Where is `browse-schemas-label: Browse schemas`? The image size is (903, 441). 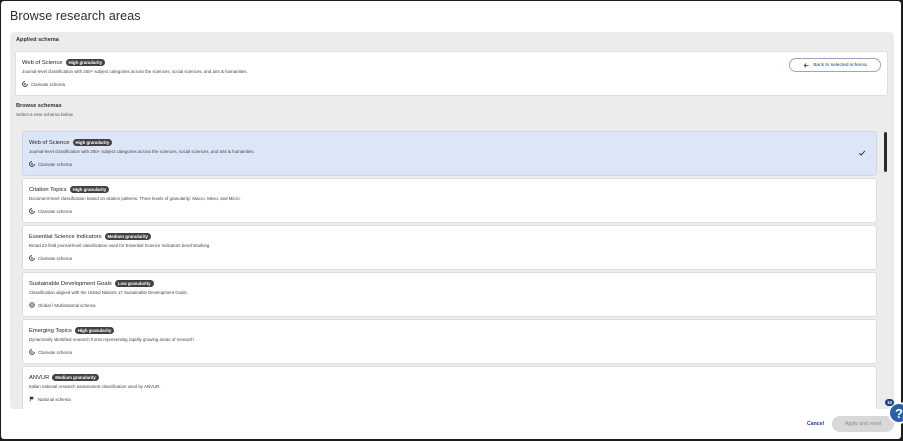 browse-schemas-label: Browse schemas is located at coordinates (39, 106).